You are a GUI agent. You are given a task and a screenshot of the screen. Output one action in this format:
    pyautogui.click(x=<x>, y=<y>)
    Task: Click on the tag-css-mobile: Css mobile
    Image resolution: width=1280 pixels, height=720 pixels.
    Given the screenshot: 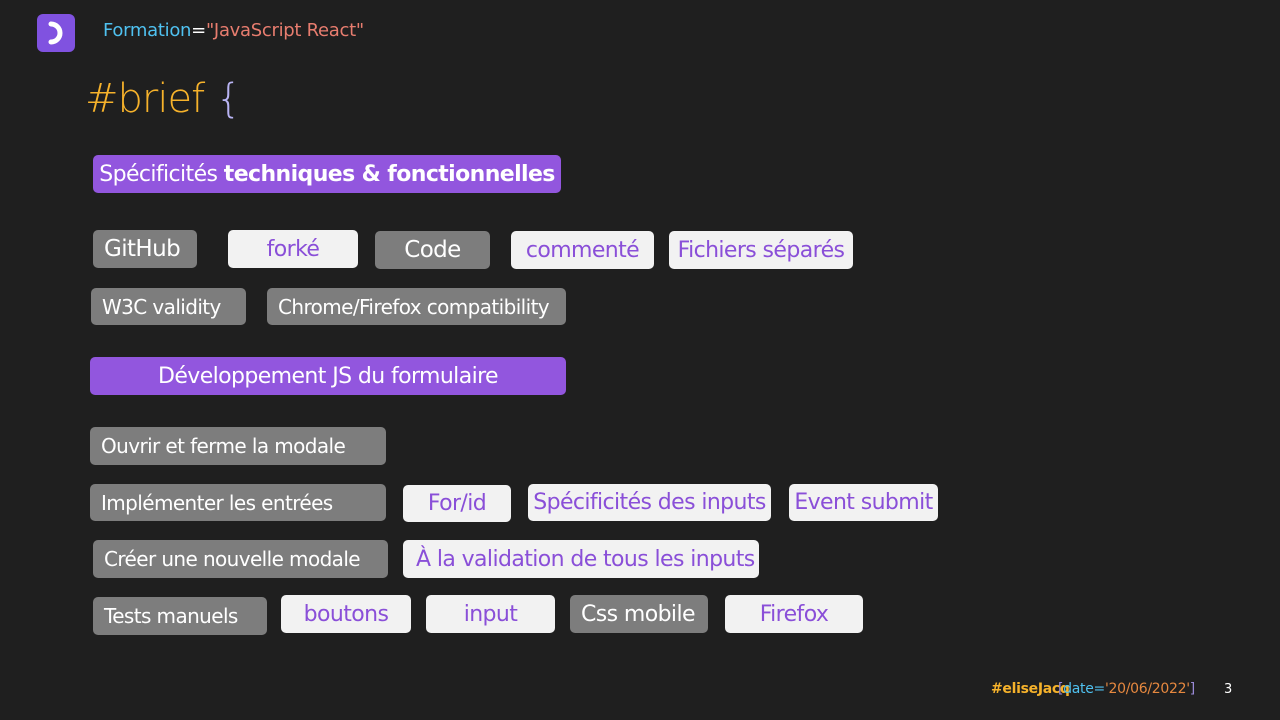 What is the action you would take?
    pyautogui.click(x=639, y=614)
    